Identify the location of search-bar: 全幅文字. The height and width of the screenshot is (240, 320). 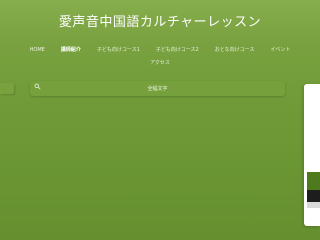
(157, 88).